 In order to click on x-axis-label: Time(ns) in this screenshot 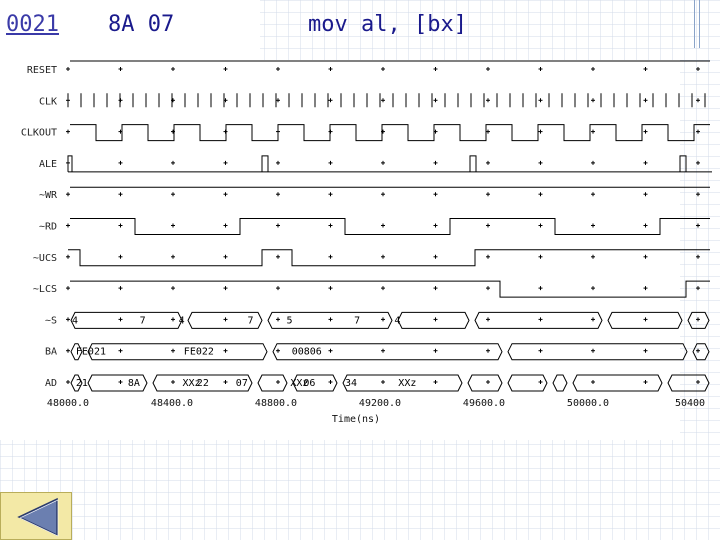, I will do `click(356, 419)`.